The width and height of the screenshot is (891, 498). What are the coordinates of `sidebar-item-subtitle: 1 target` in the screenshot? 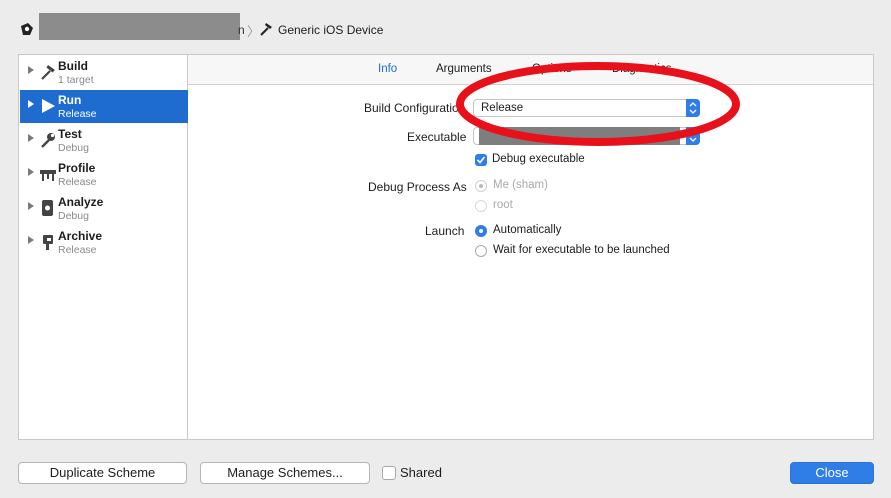 It's located at (76, 80).